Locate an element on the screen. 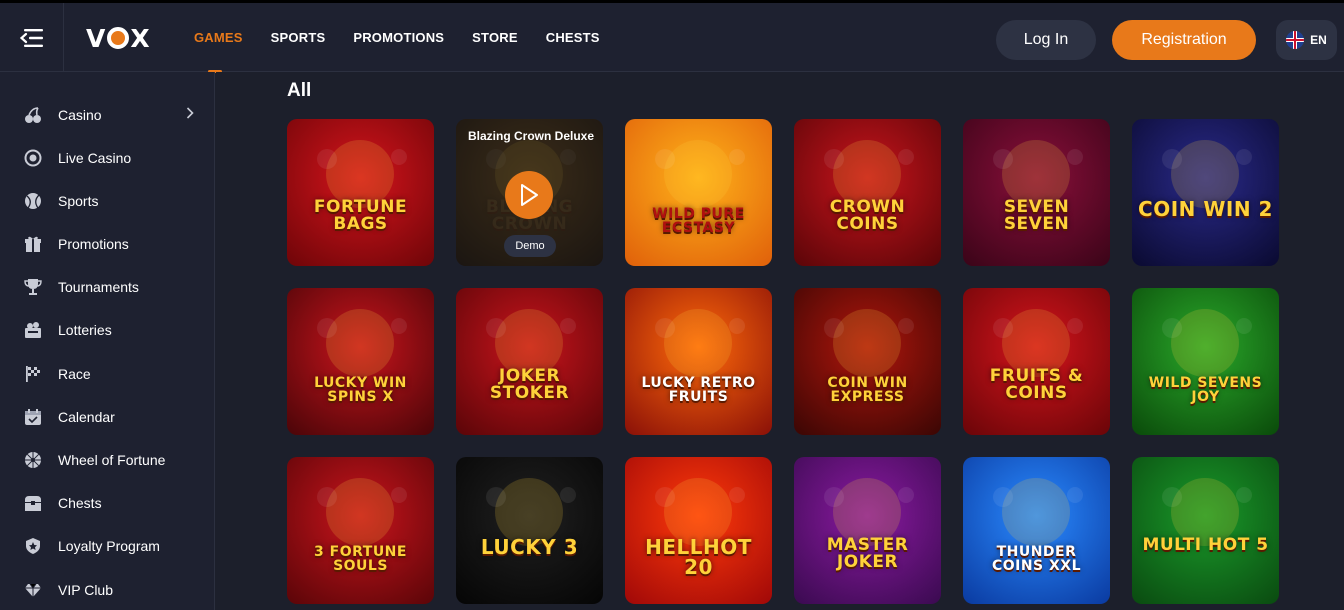 The height and width of the screenshot is (610, 1344). game-tile: BLAZING CROWNBlazing Crown DeluxeDemo is located at coordinates (529, 192).